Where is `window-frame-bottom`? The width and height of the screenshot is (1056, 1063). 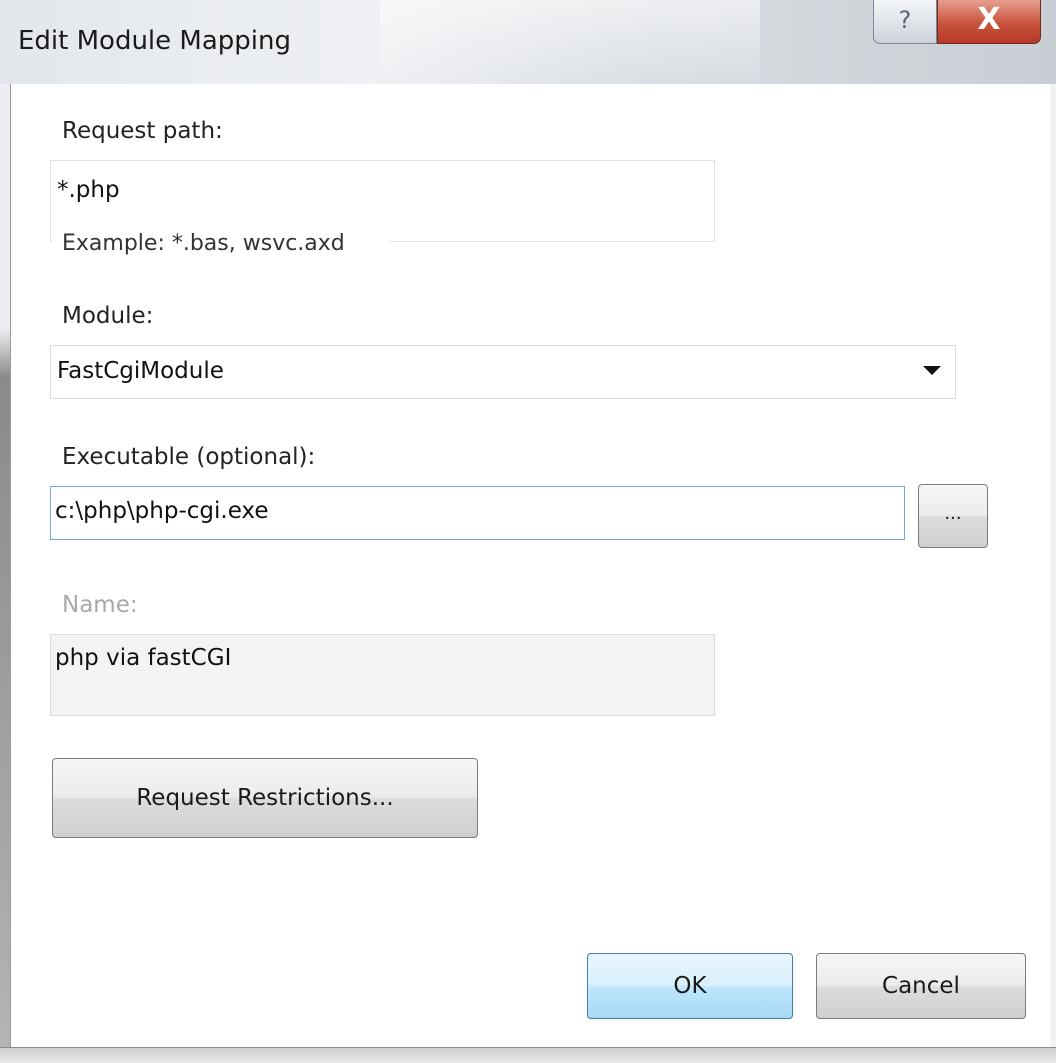 window-frame-bottom is located at coordinates (528, 1055).